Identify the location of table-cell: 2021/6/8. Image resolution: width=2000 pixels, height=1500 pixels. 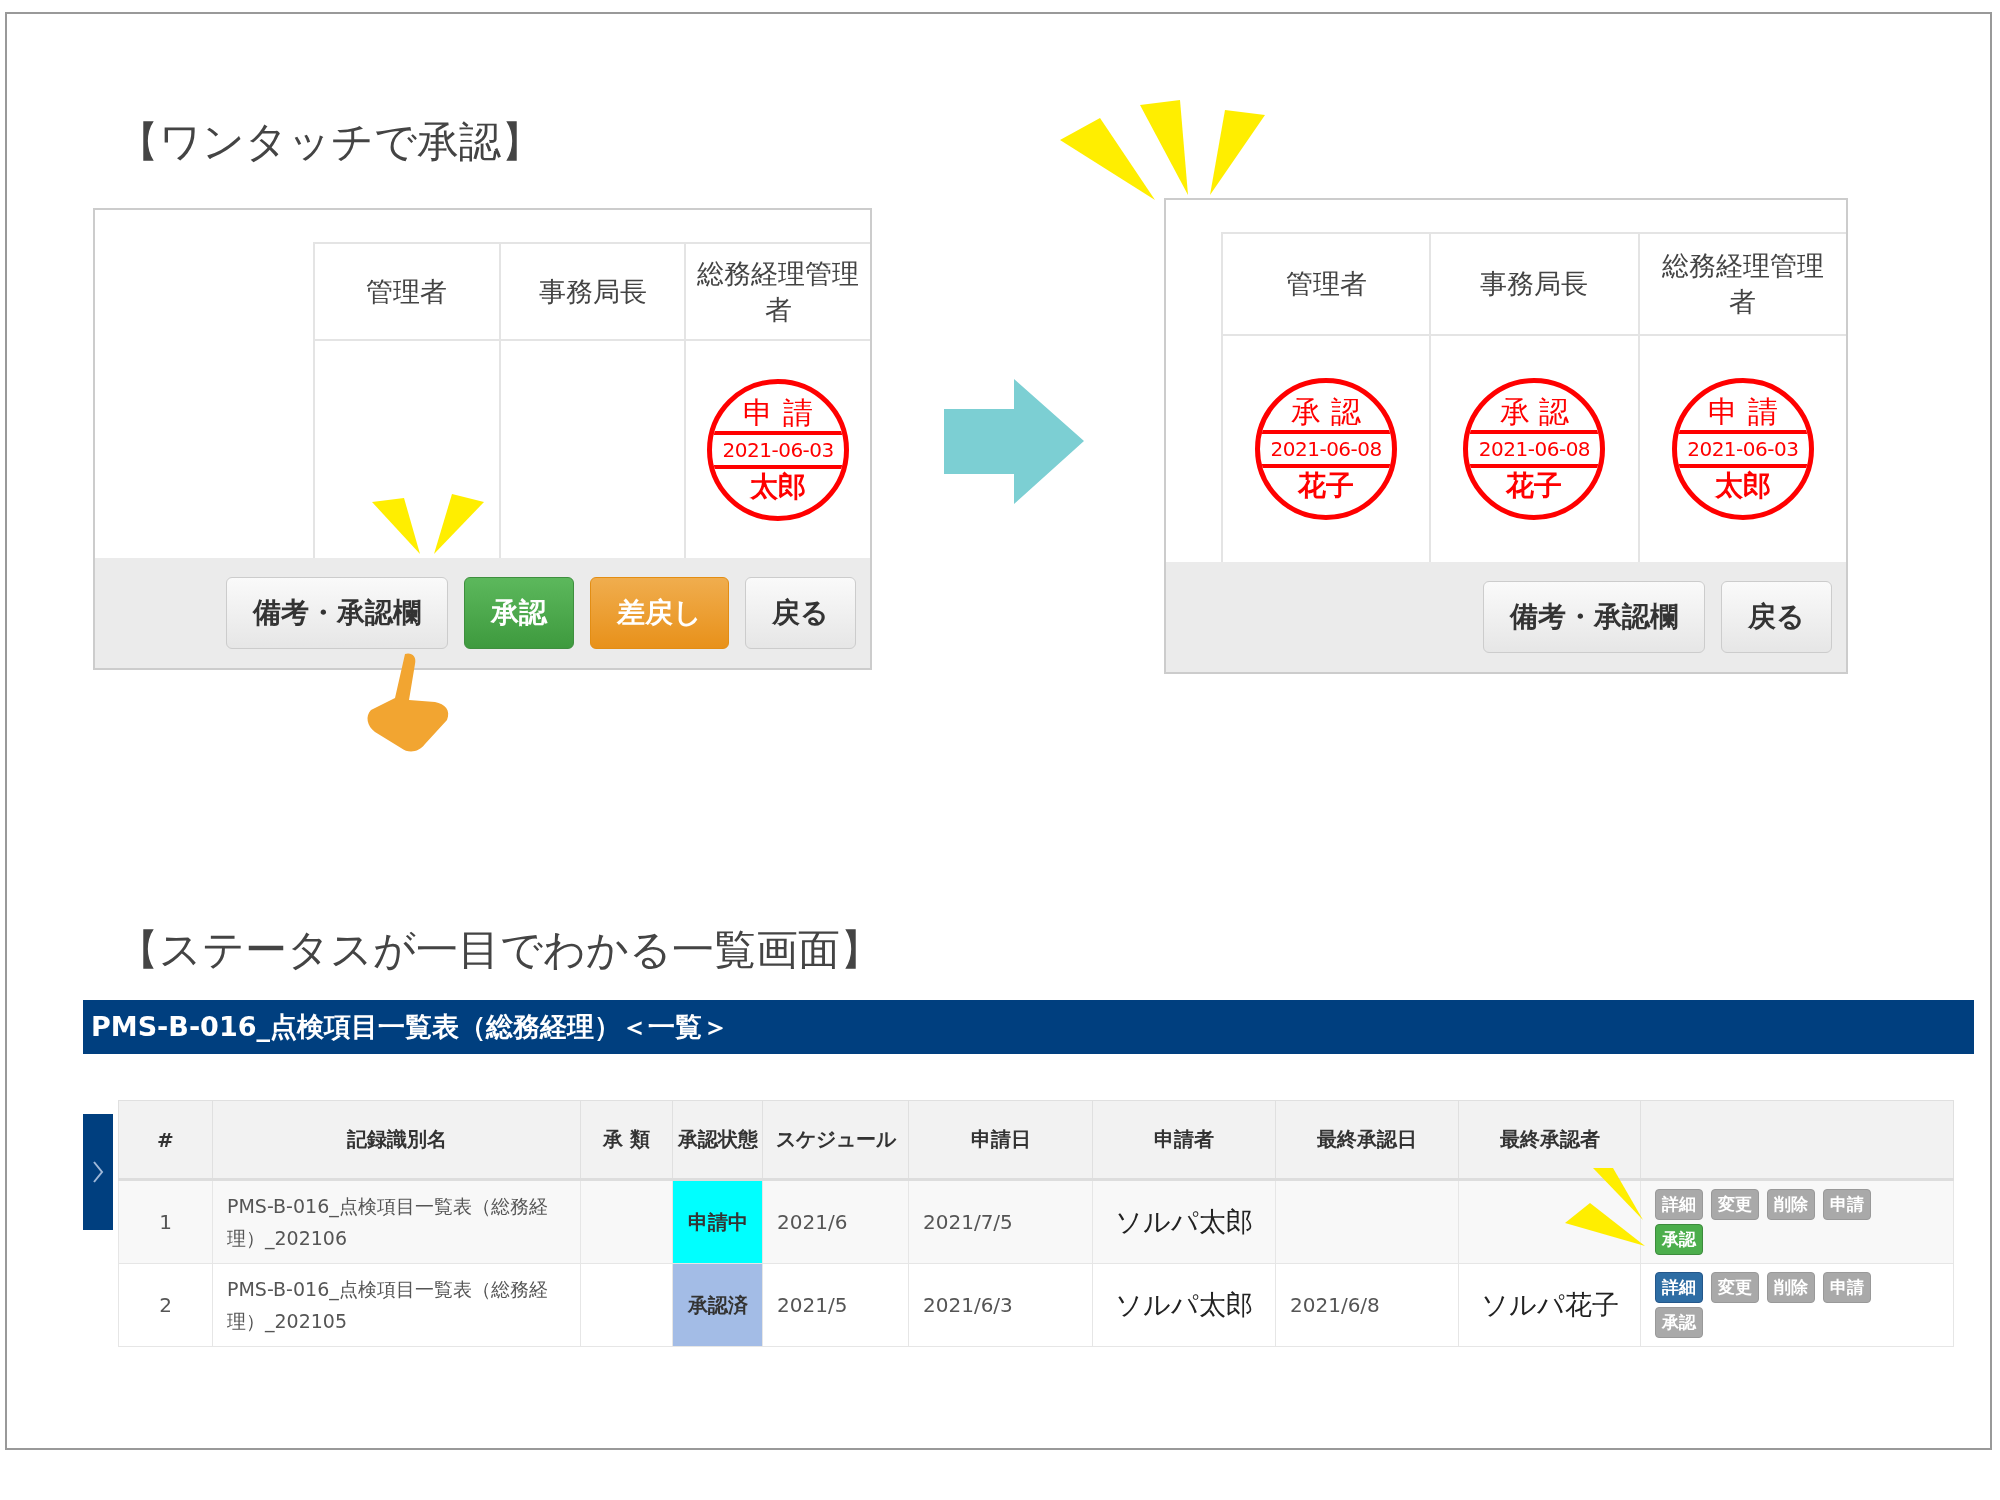
(1335, 1305).